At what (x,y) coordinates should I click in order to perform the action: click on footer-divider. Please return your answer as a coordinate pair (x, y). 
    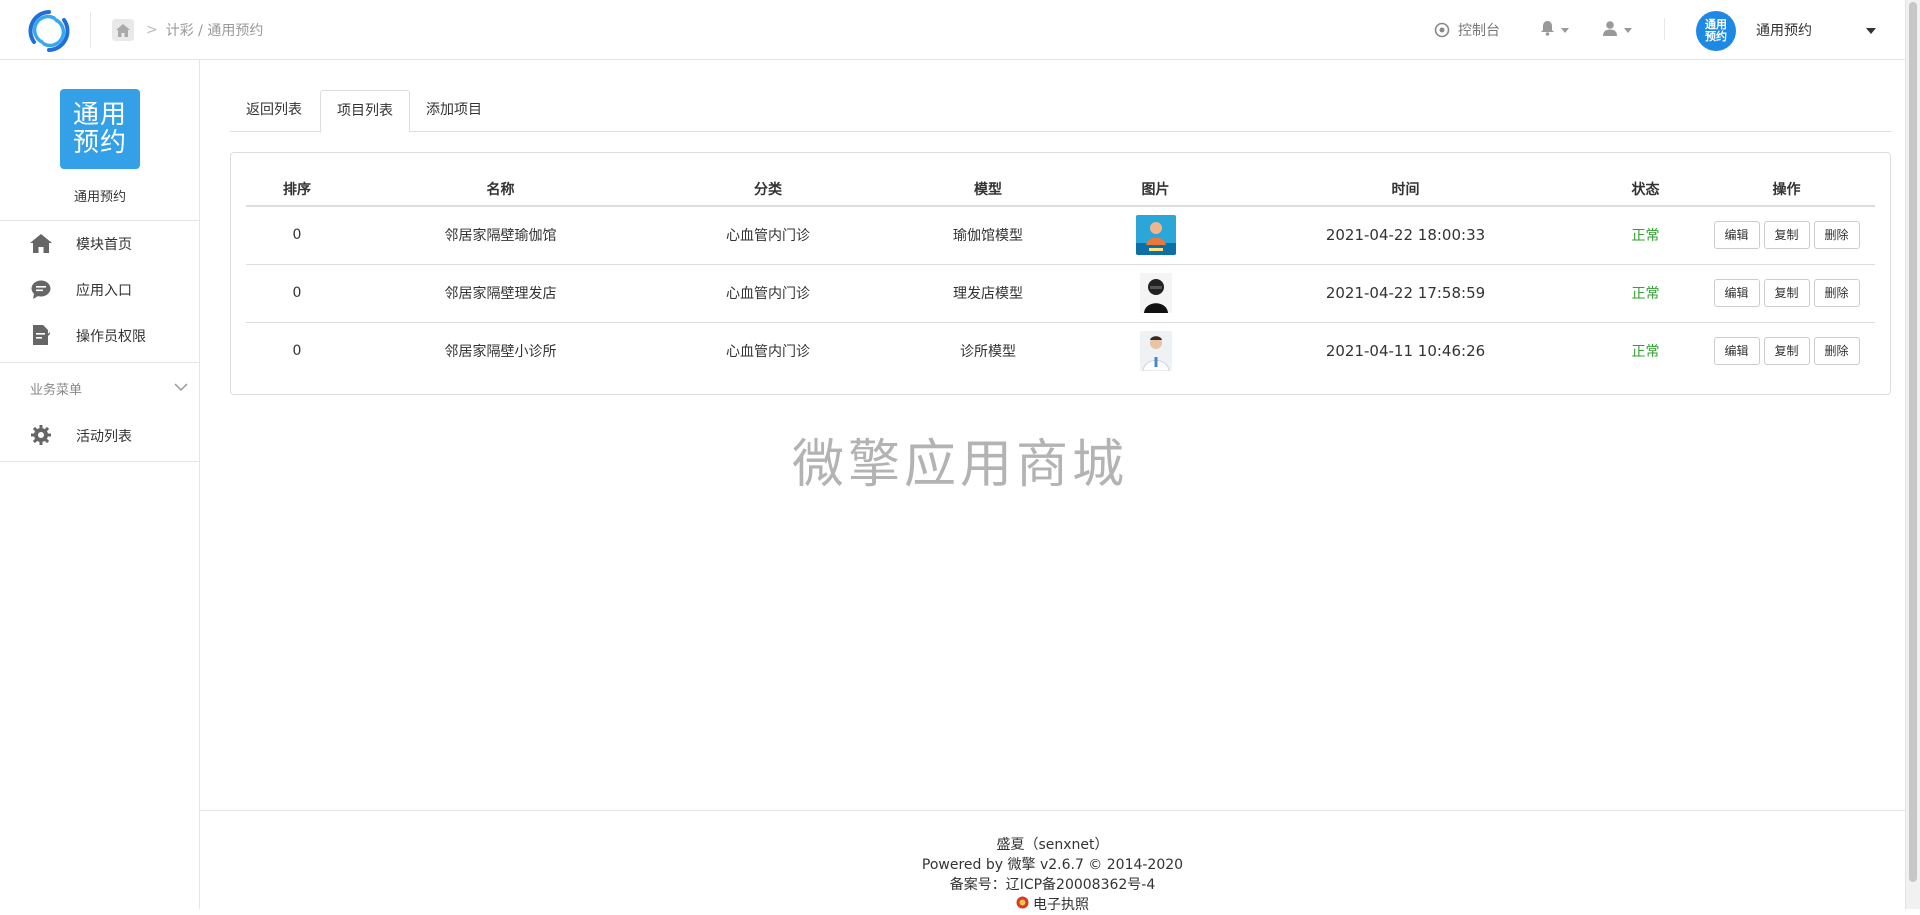
    Looking at the image, I should click on (1052, 810).